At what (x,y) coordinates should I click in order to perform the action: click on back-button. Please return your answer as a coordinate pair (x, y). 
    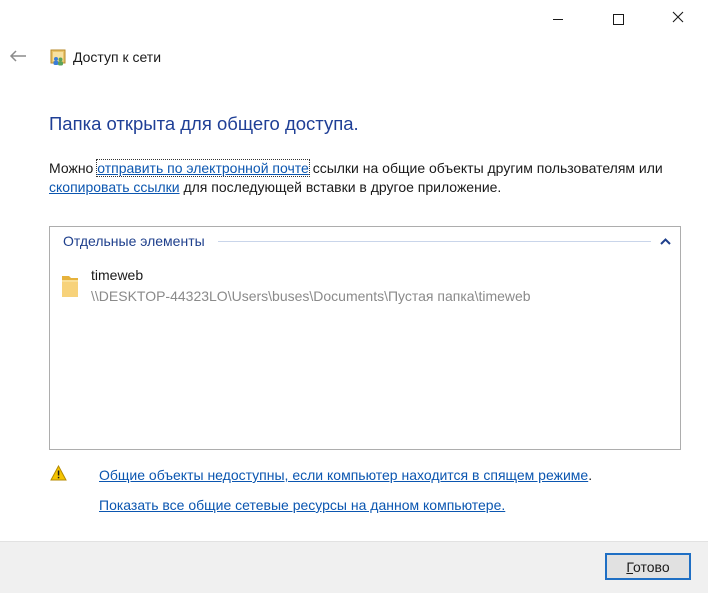
    Looking at the image, I should click on (18, 58).